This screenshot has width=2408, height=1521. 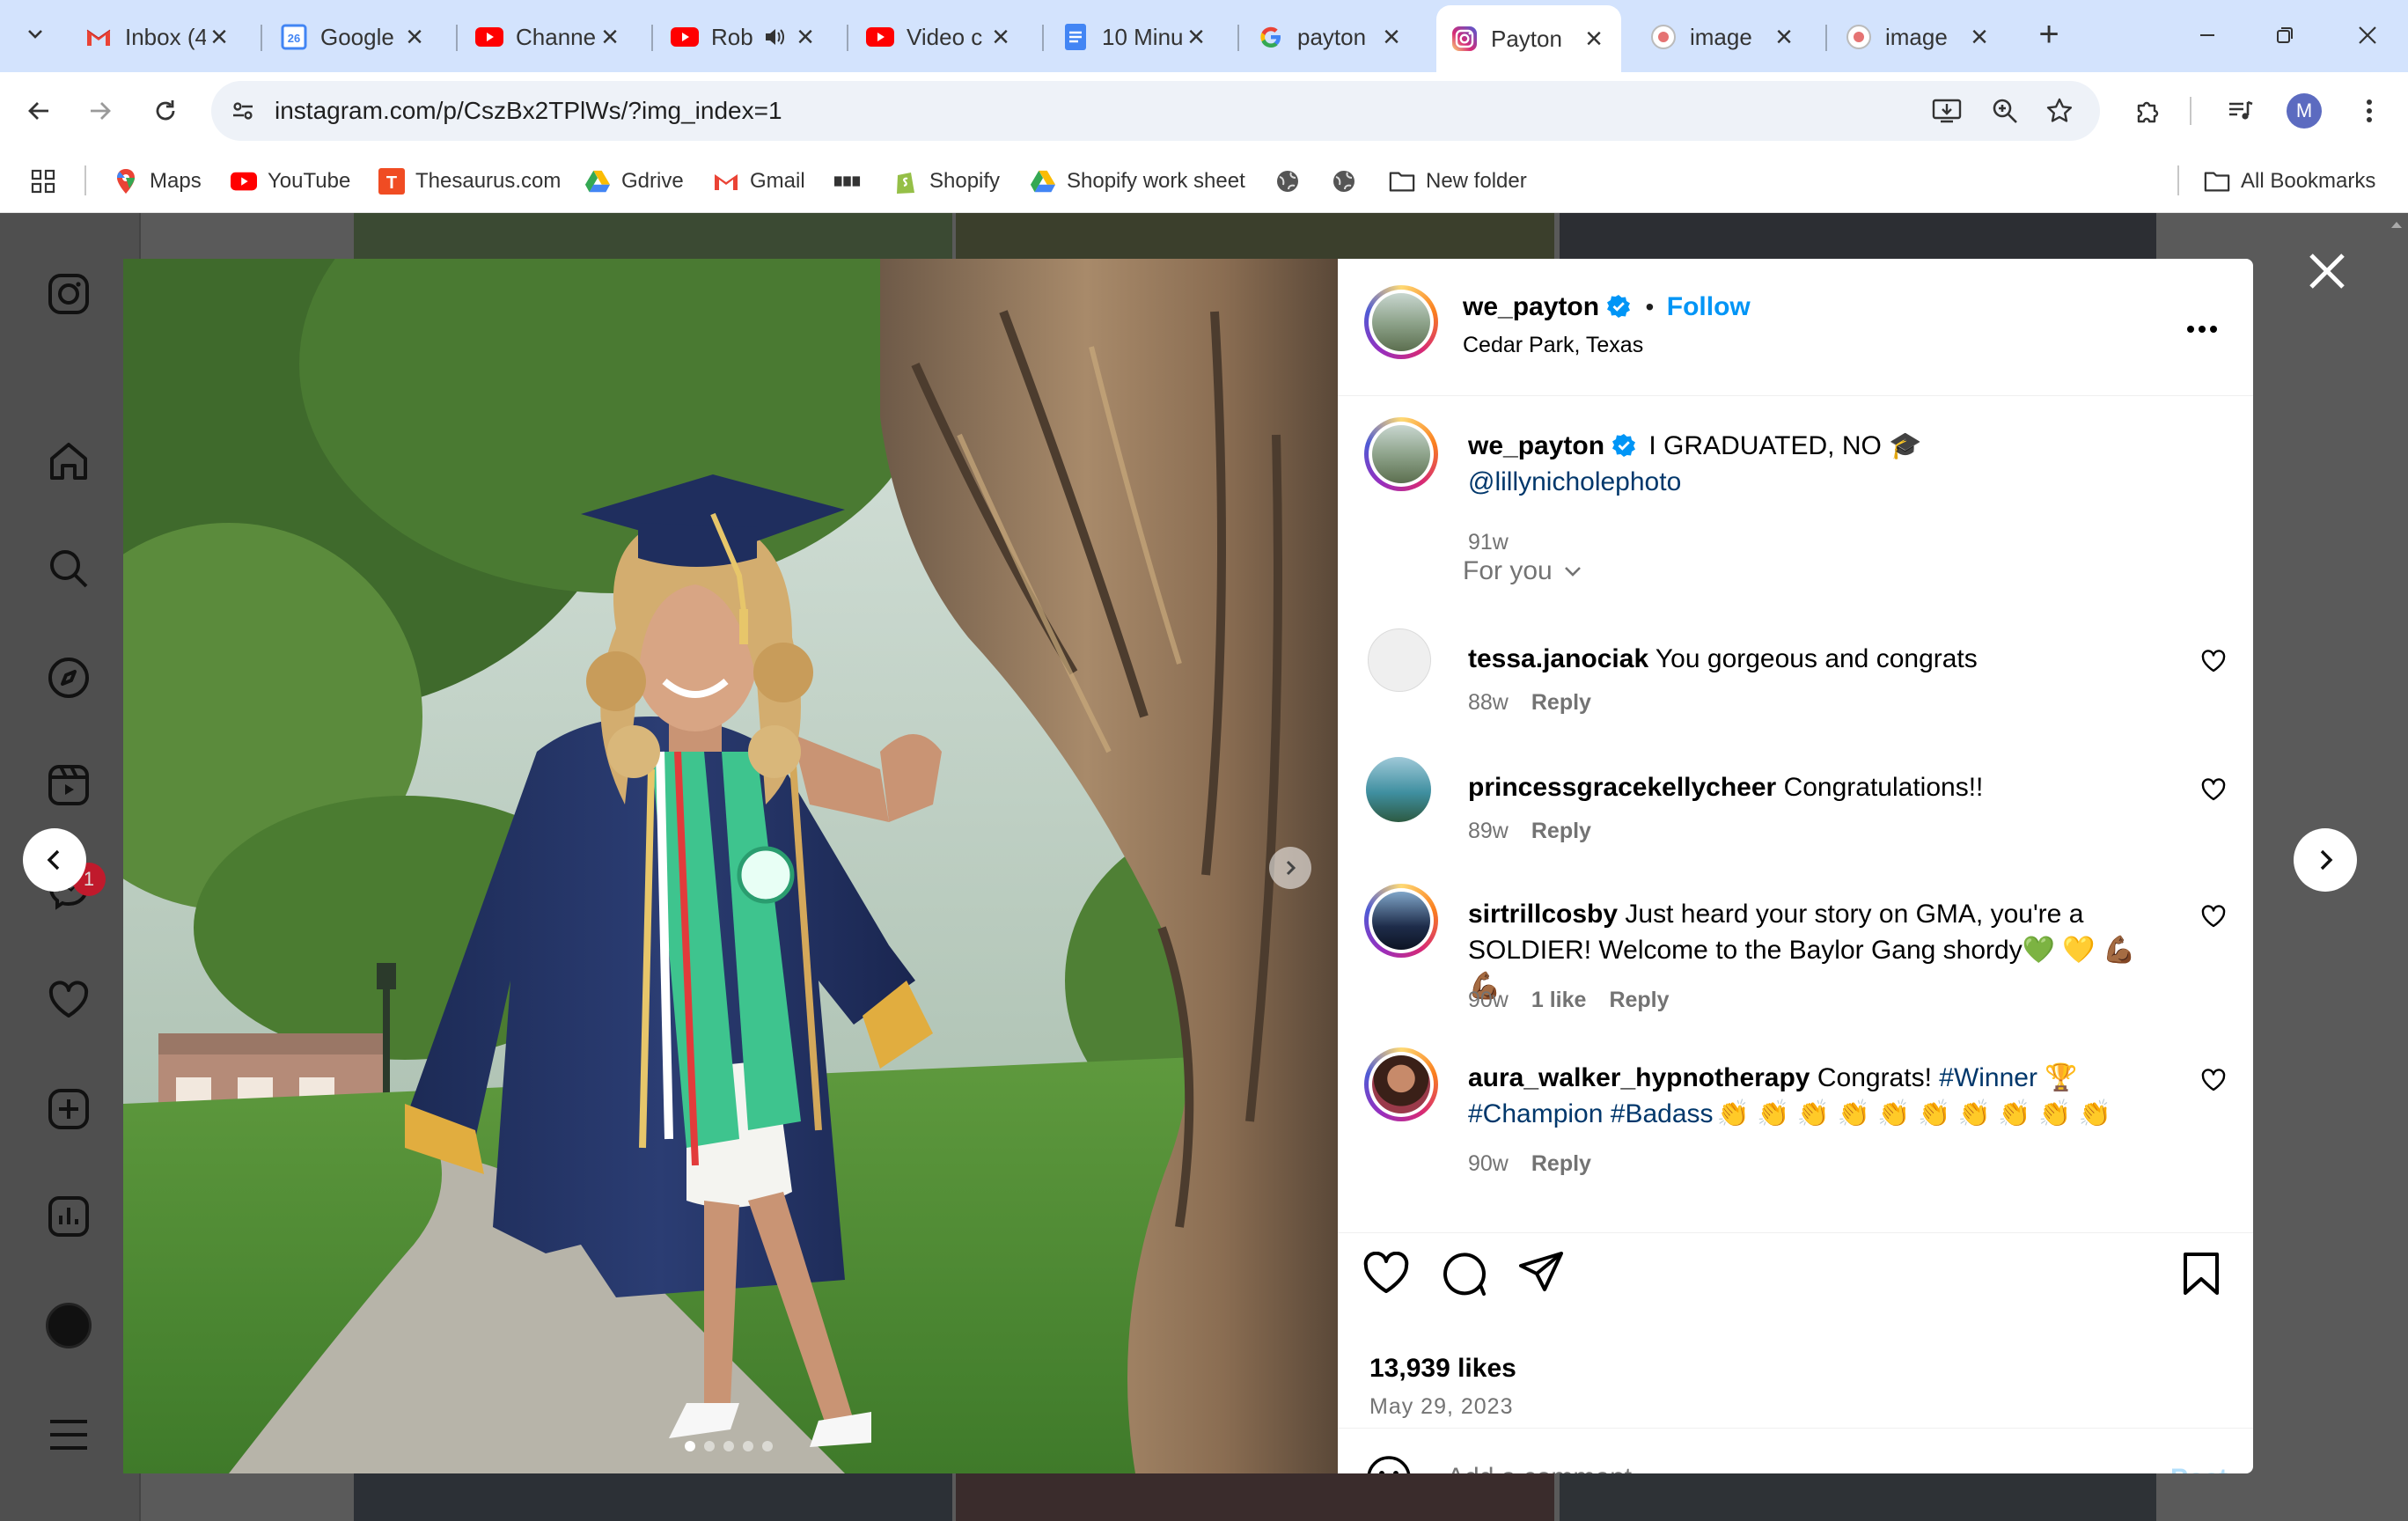 I want to click on previous-post-button, so click(x=54, y=860).